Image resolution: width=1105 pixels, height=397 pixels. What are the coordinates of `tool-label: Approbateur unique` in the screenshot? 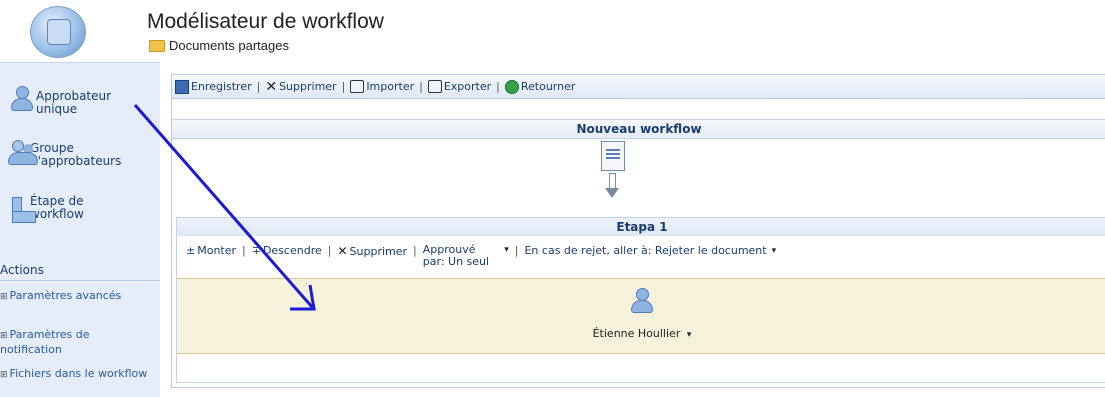 It's located at (74, 102).